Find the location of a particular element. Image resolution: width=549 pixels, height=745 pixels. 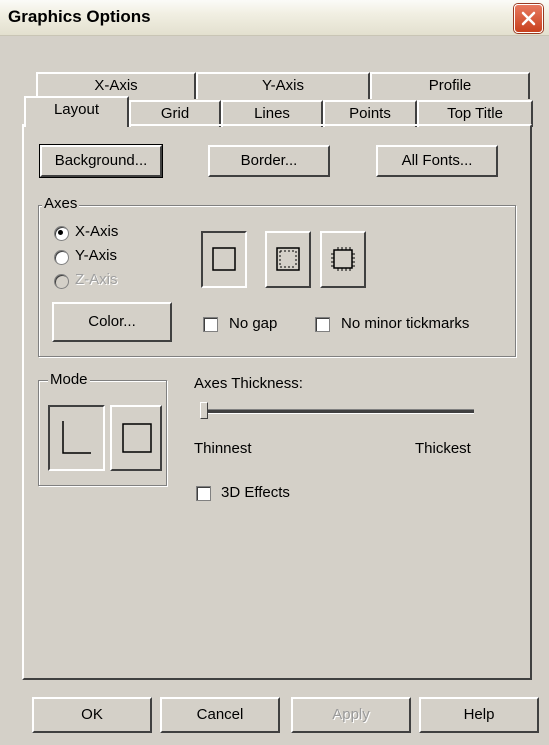

tab-points: Points is located at coordinates (370, 113).